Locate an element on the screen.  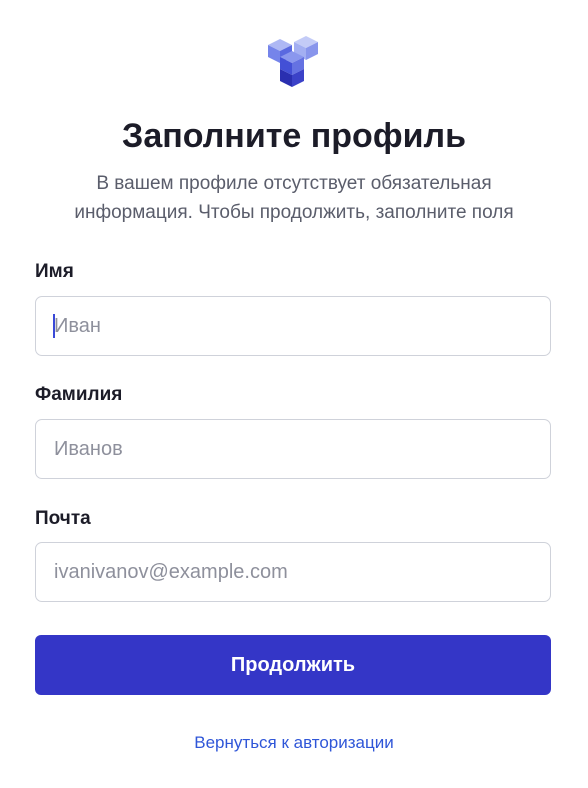
last-name-label: Фамилия is located at coordinates (79, 394).